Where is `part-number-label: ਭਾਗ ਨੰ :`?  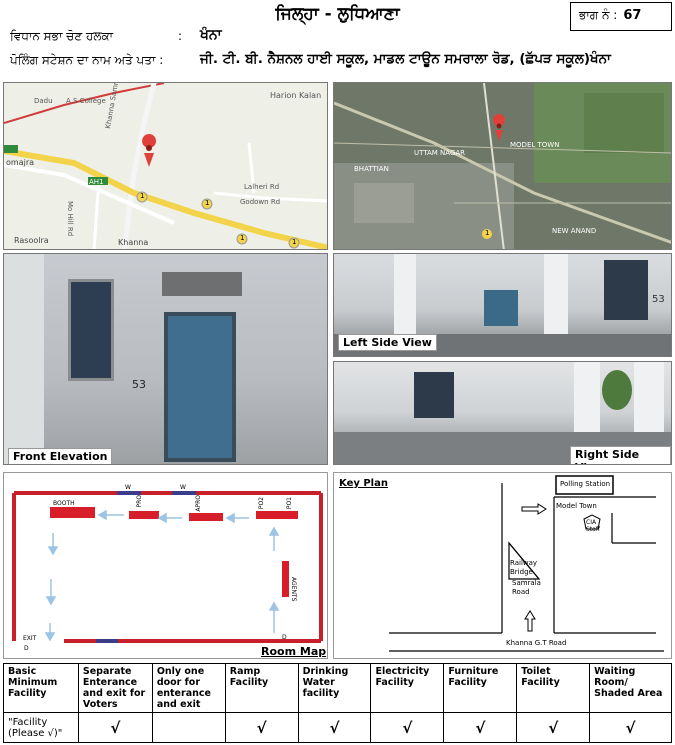 part-number-label: ਭਾਗ ਨੰ : is located at coordinates (598, 15).